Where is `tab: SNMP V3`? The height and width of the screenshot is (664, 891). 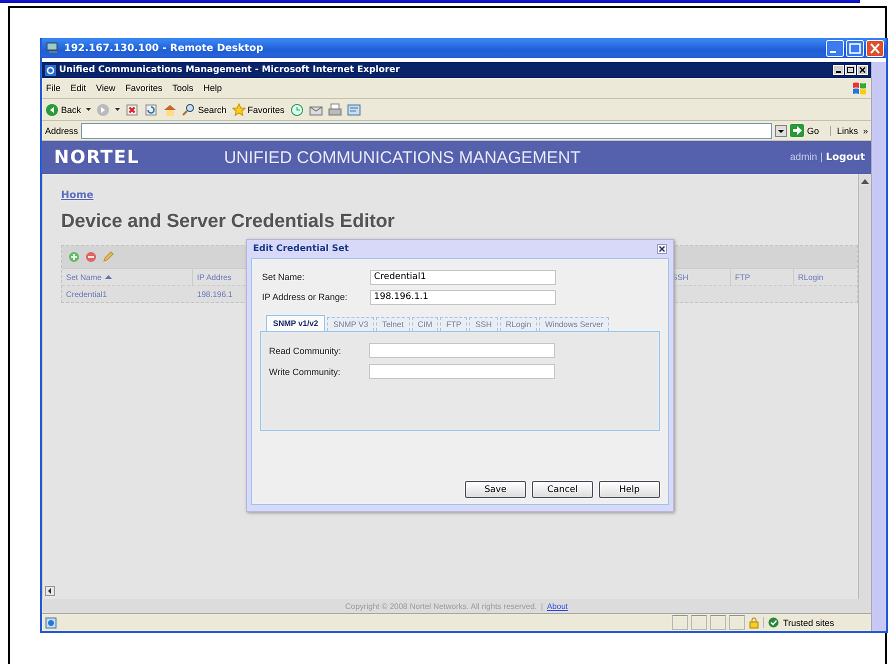 tab: SNMP V3 is located at coordinates (350, 324).